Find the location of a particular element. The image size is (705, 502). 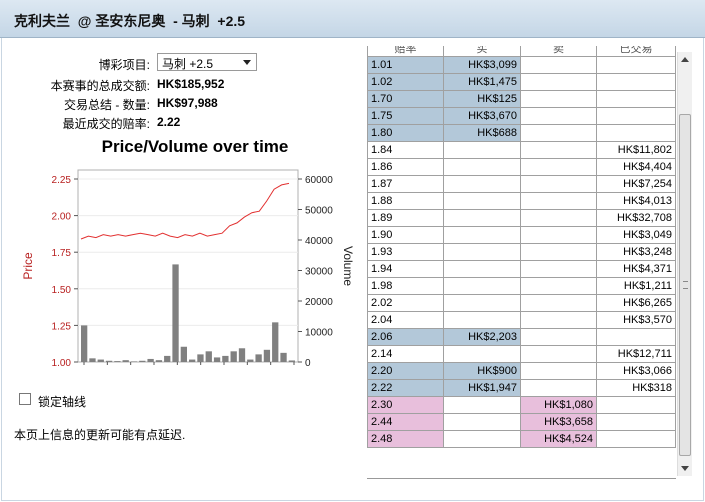

vertical-scrollbar is located at coordinates (684, 264).